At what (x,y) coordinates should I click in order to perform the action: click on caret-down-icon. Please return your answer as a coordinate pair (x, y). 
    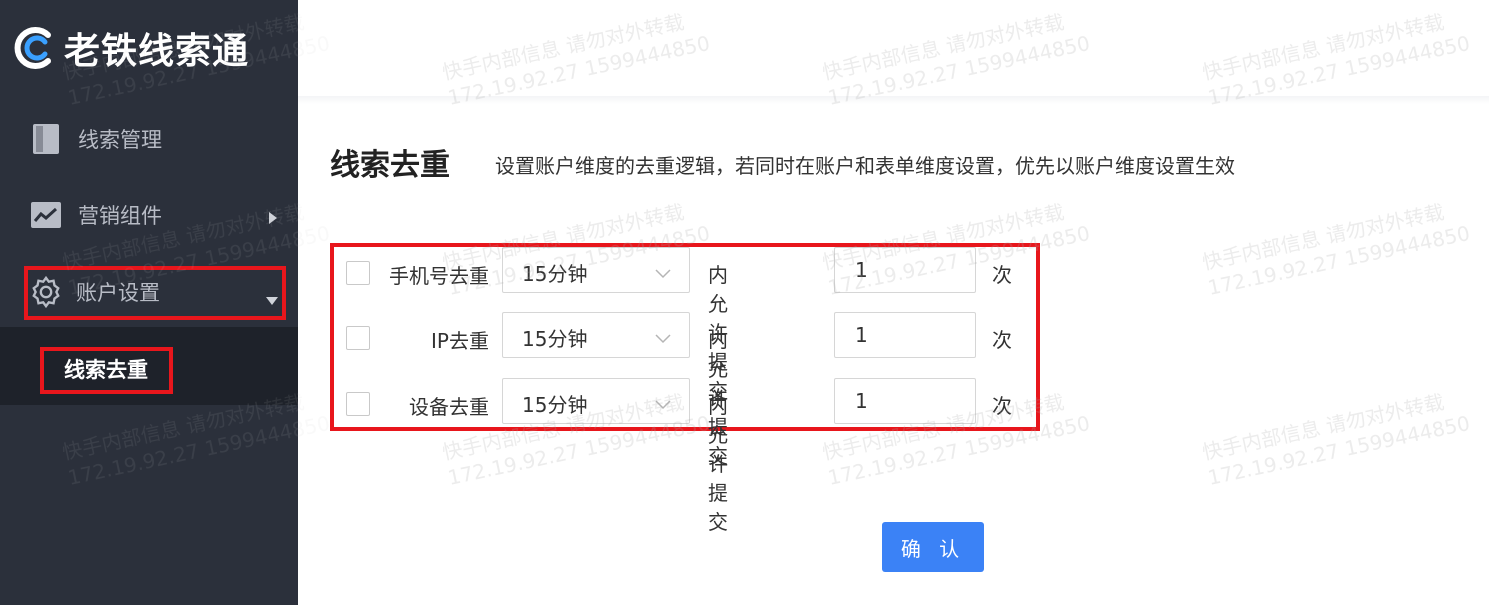
    Looking at the image, I should click on (272, 299).